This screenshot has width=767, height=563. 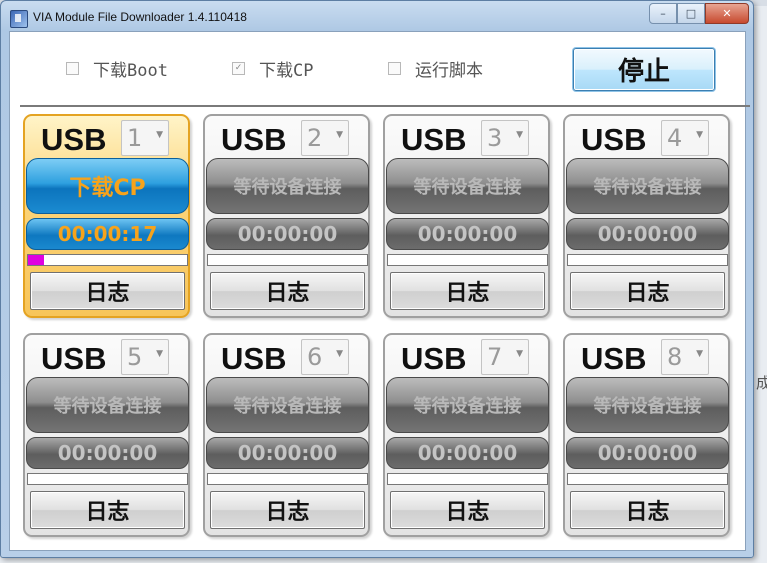 I want to click on port-number: 6, so click(x=315, y=357).